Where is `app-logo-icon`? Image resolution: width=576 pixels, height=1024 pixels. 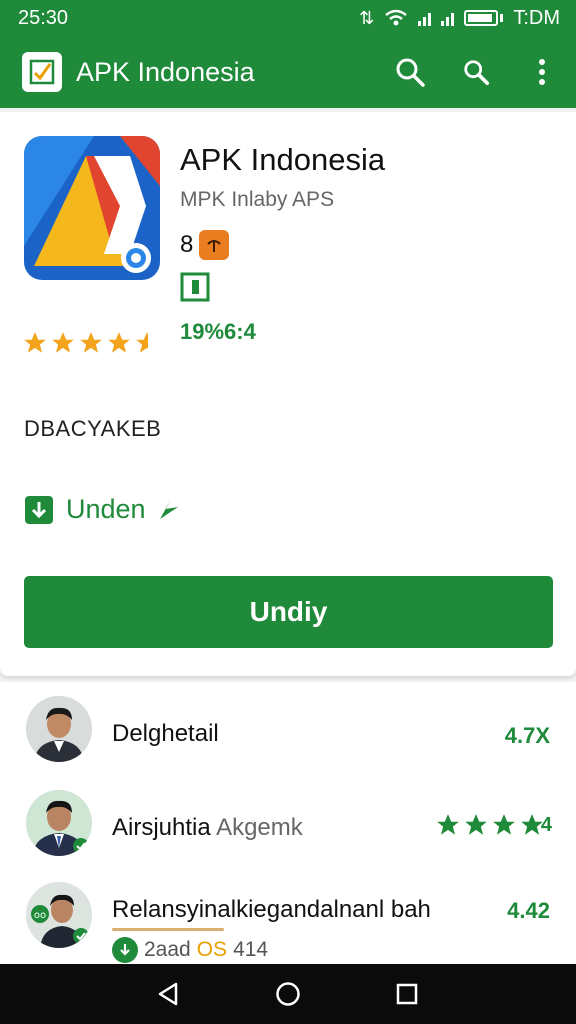 app-logo-icon is located at coordinates (42, 72).